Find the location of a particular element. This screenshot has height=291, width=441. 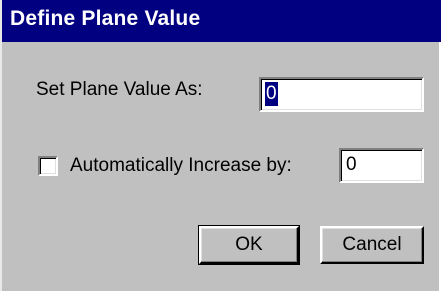

auto-increase-checkbox is located at coordinates (48, 166).